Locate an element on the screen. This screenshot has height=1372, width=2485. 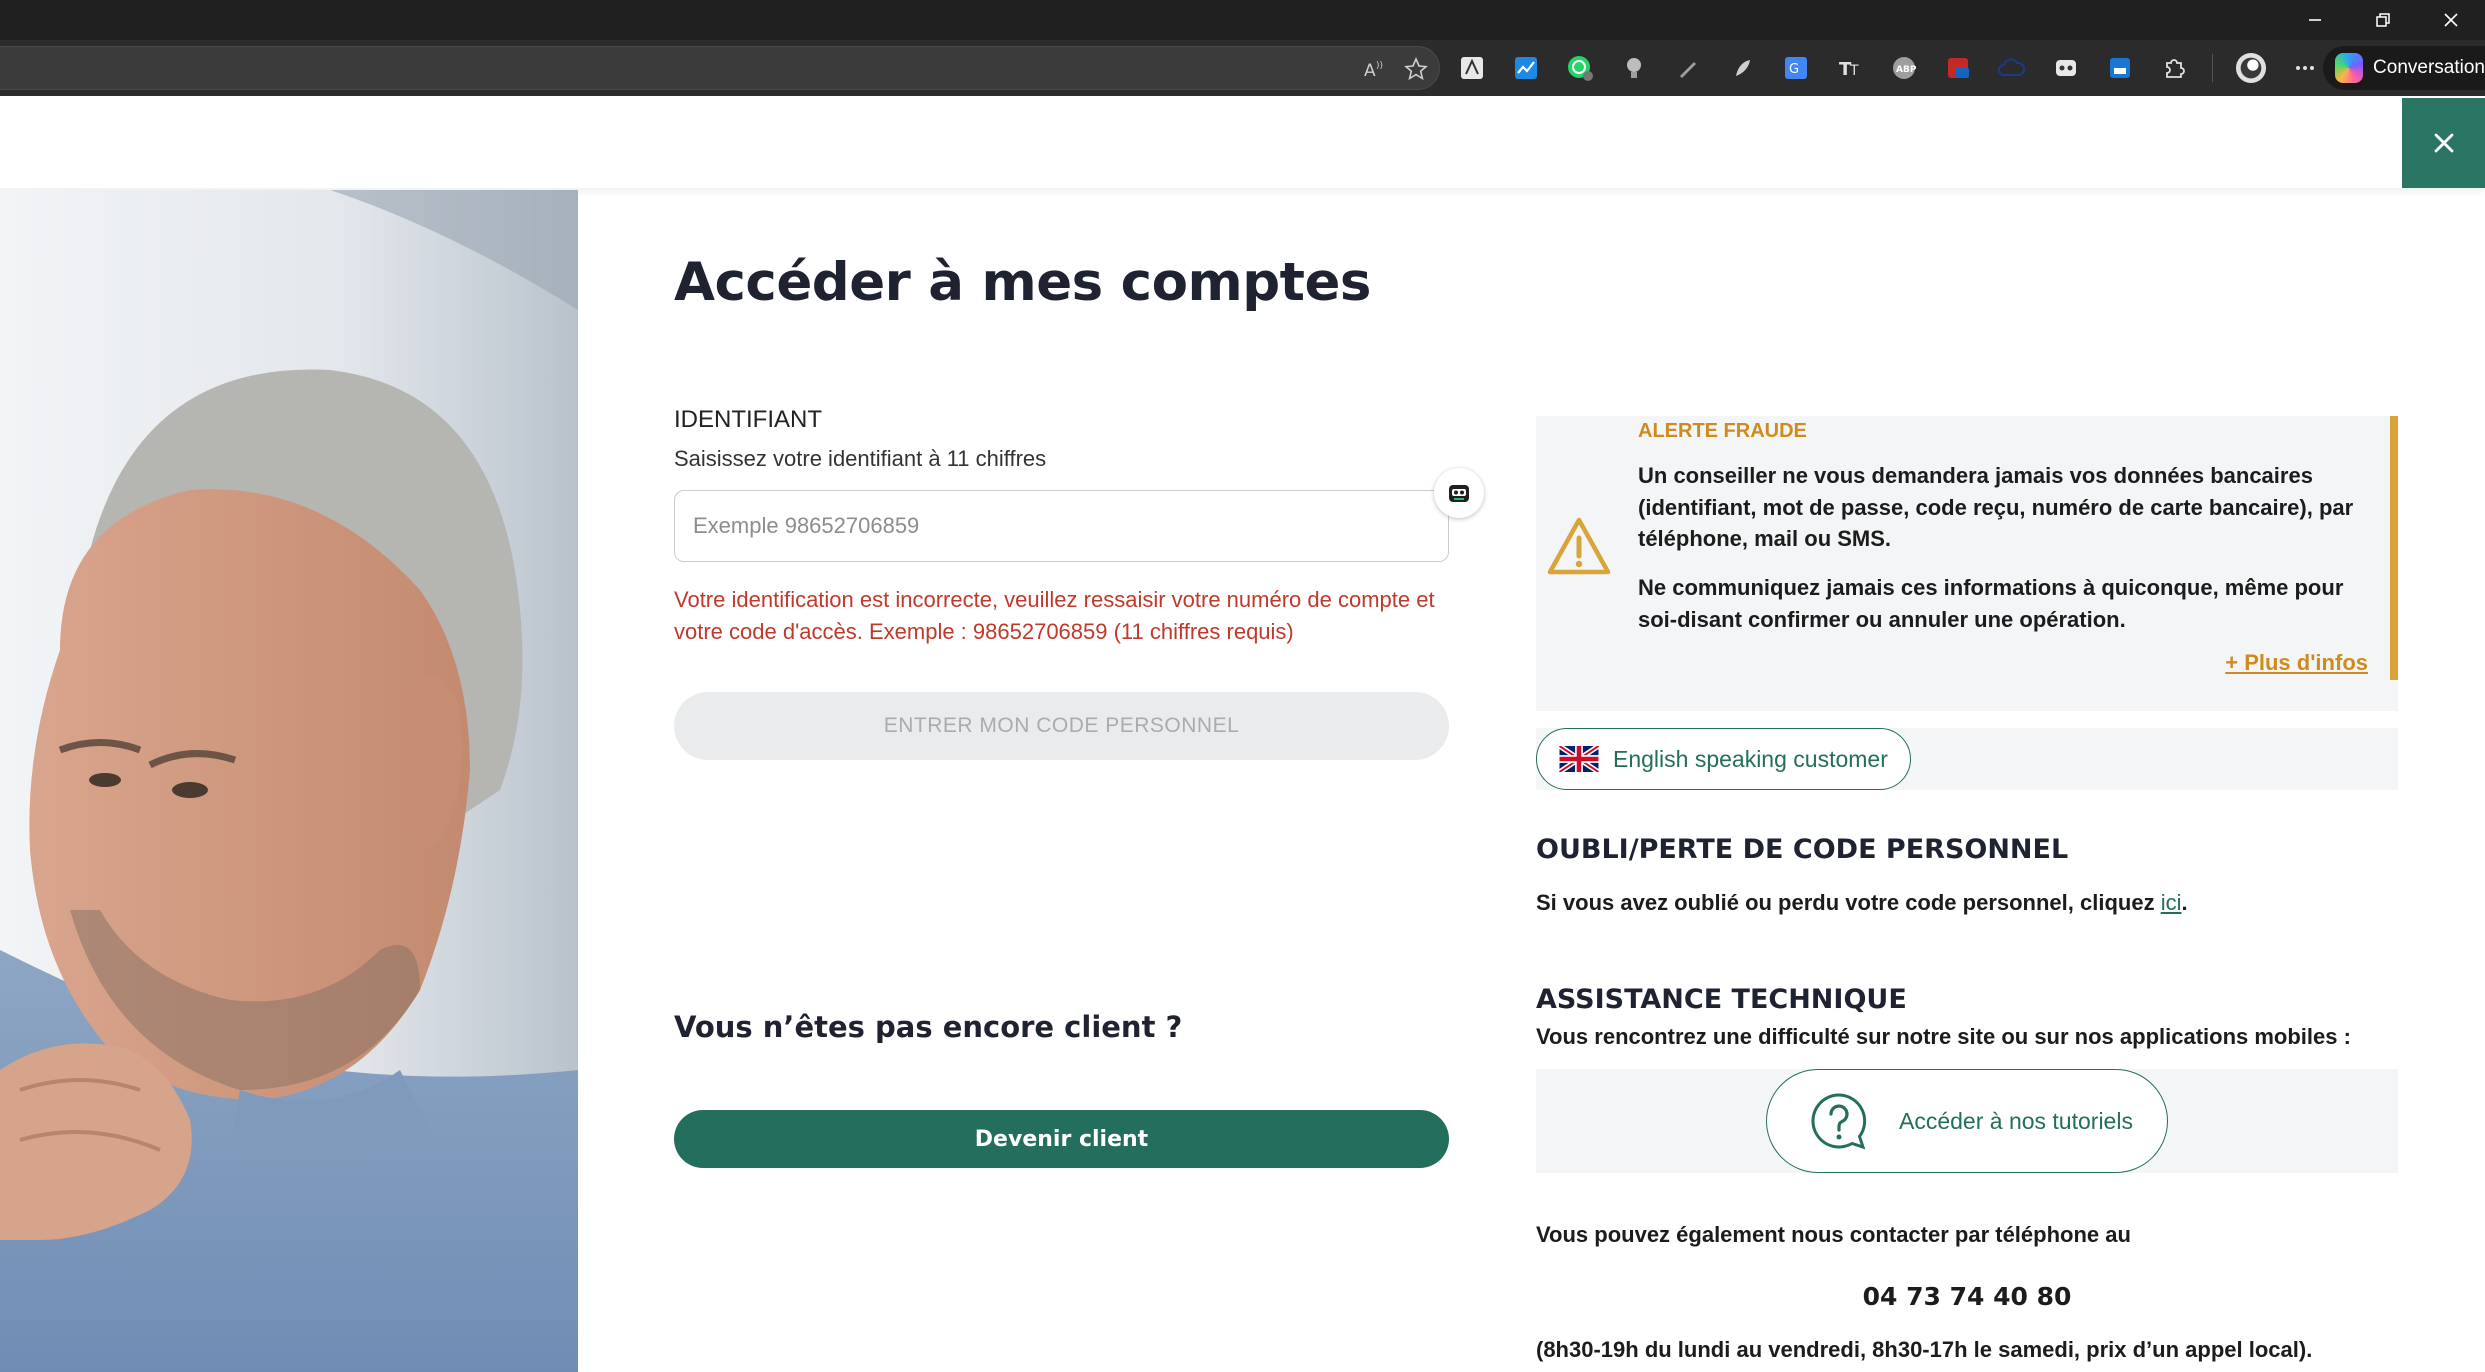
calendar-extension-icon is located at coordinates (1958, 68).